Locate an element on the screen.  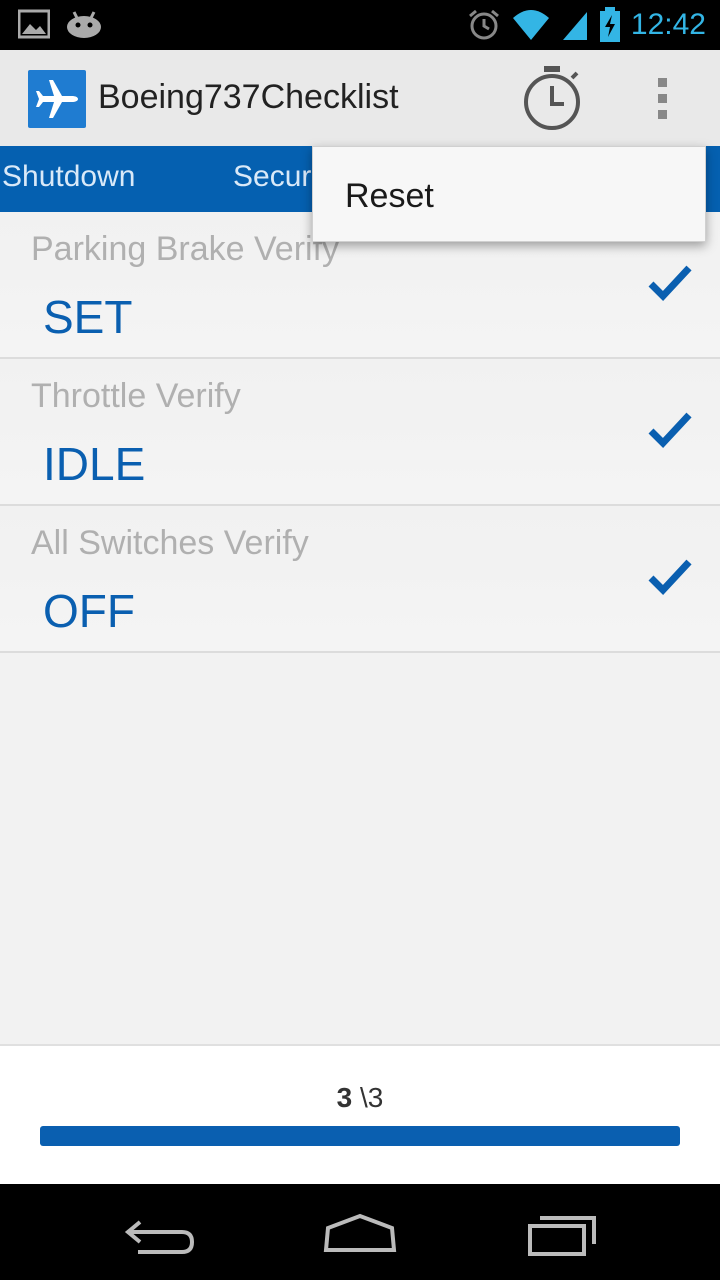
app-title: Boeing737Checklist is located at coordinates (248, 97).